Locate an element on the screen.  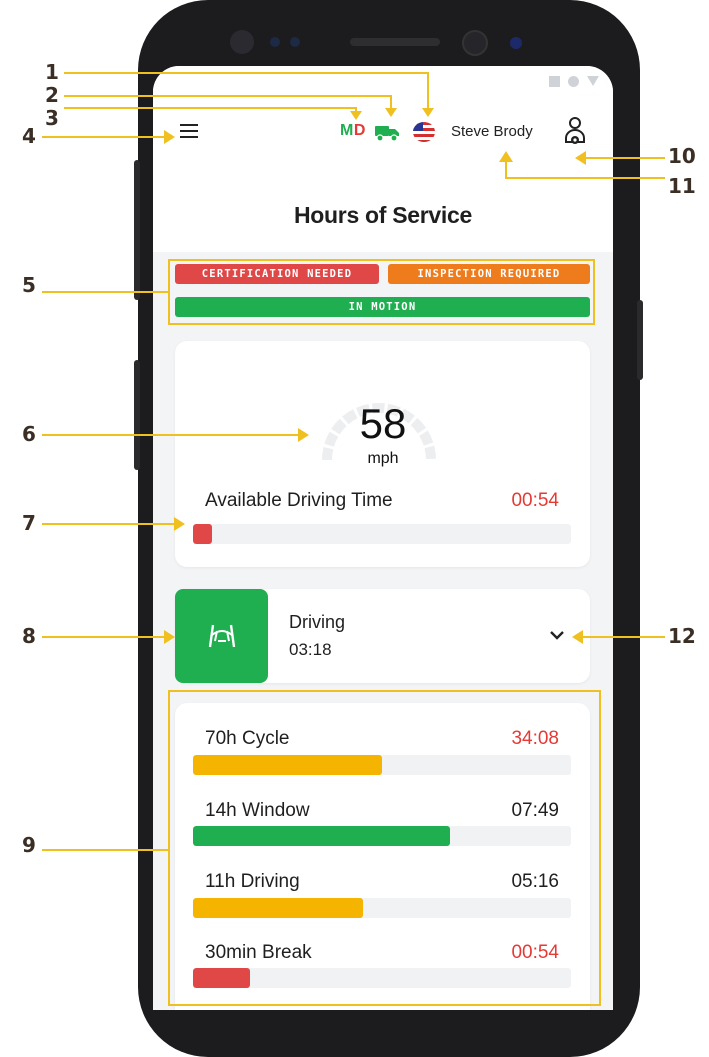
callout-number: 3 is located at coordinates (52, 118).